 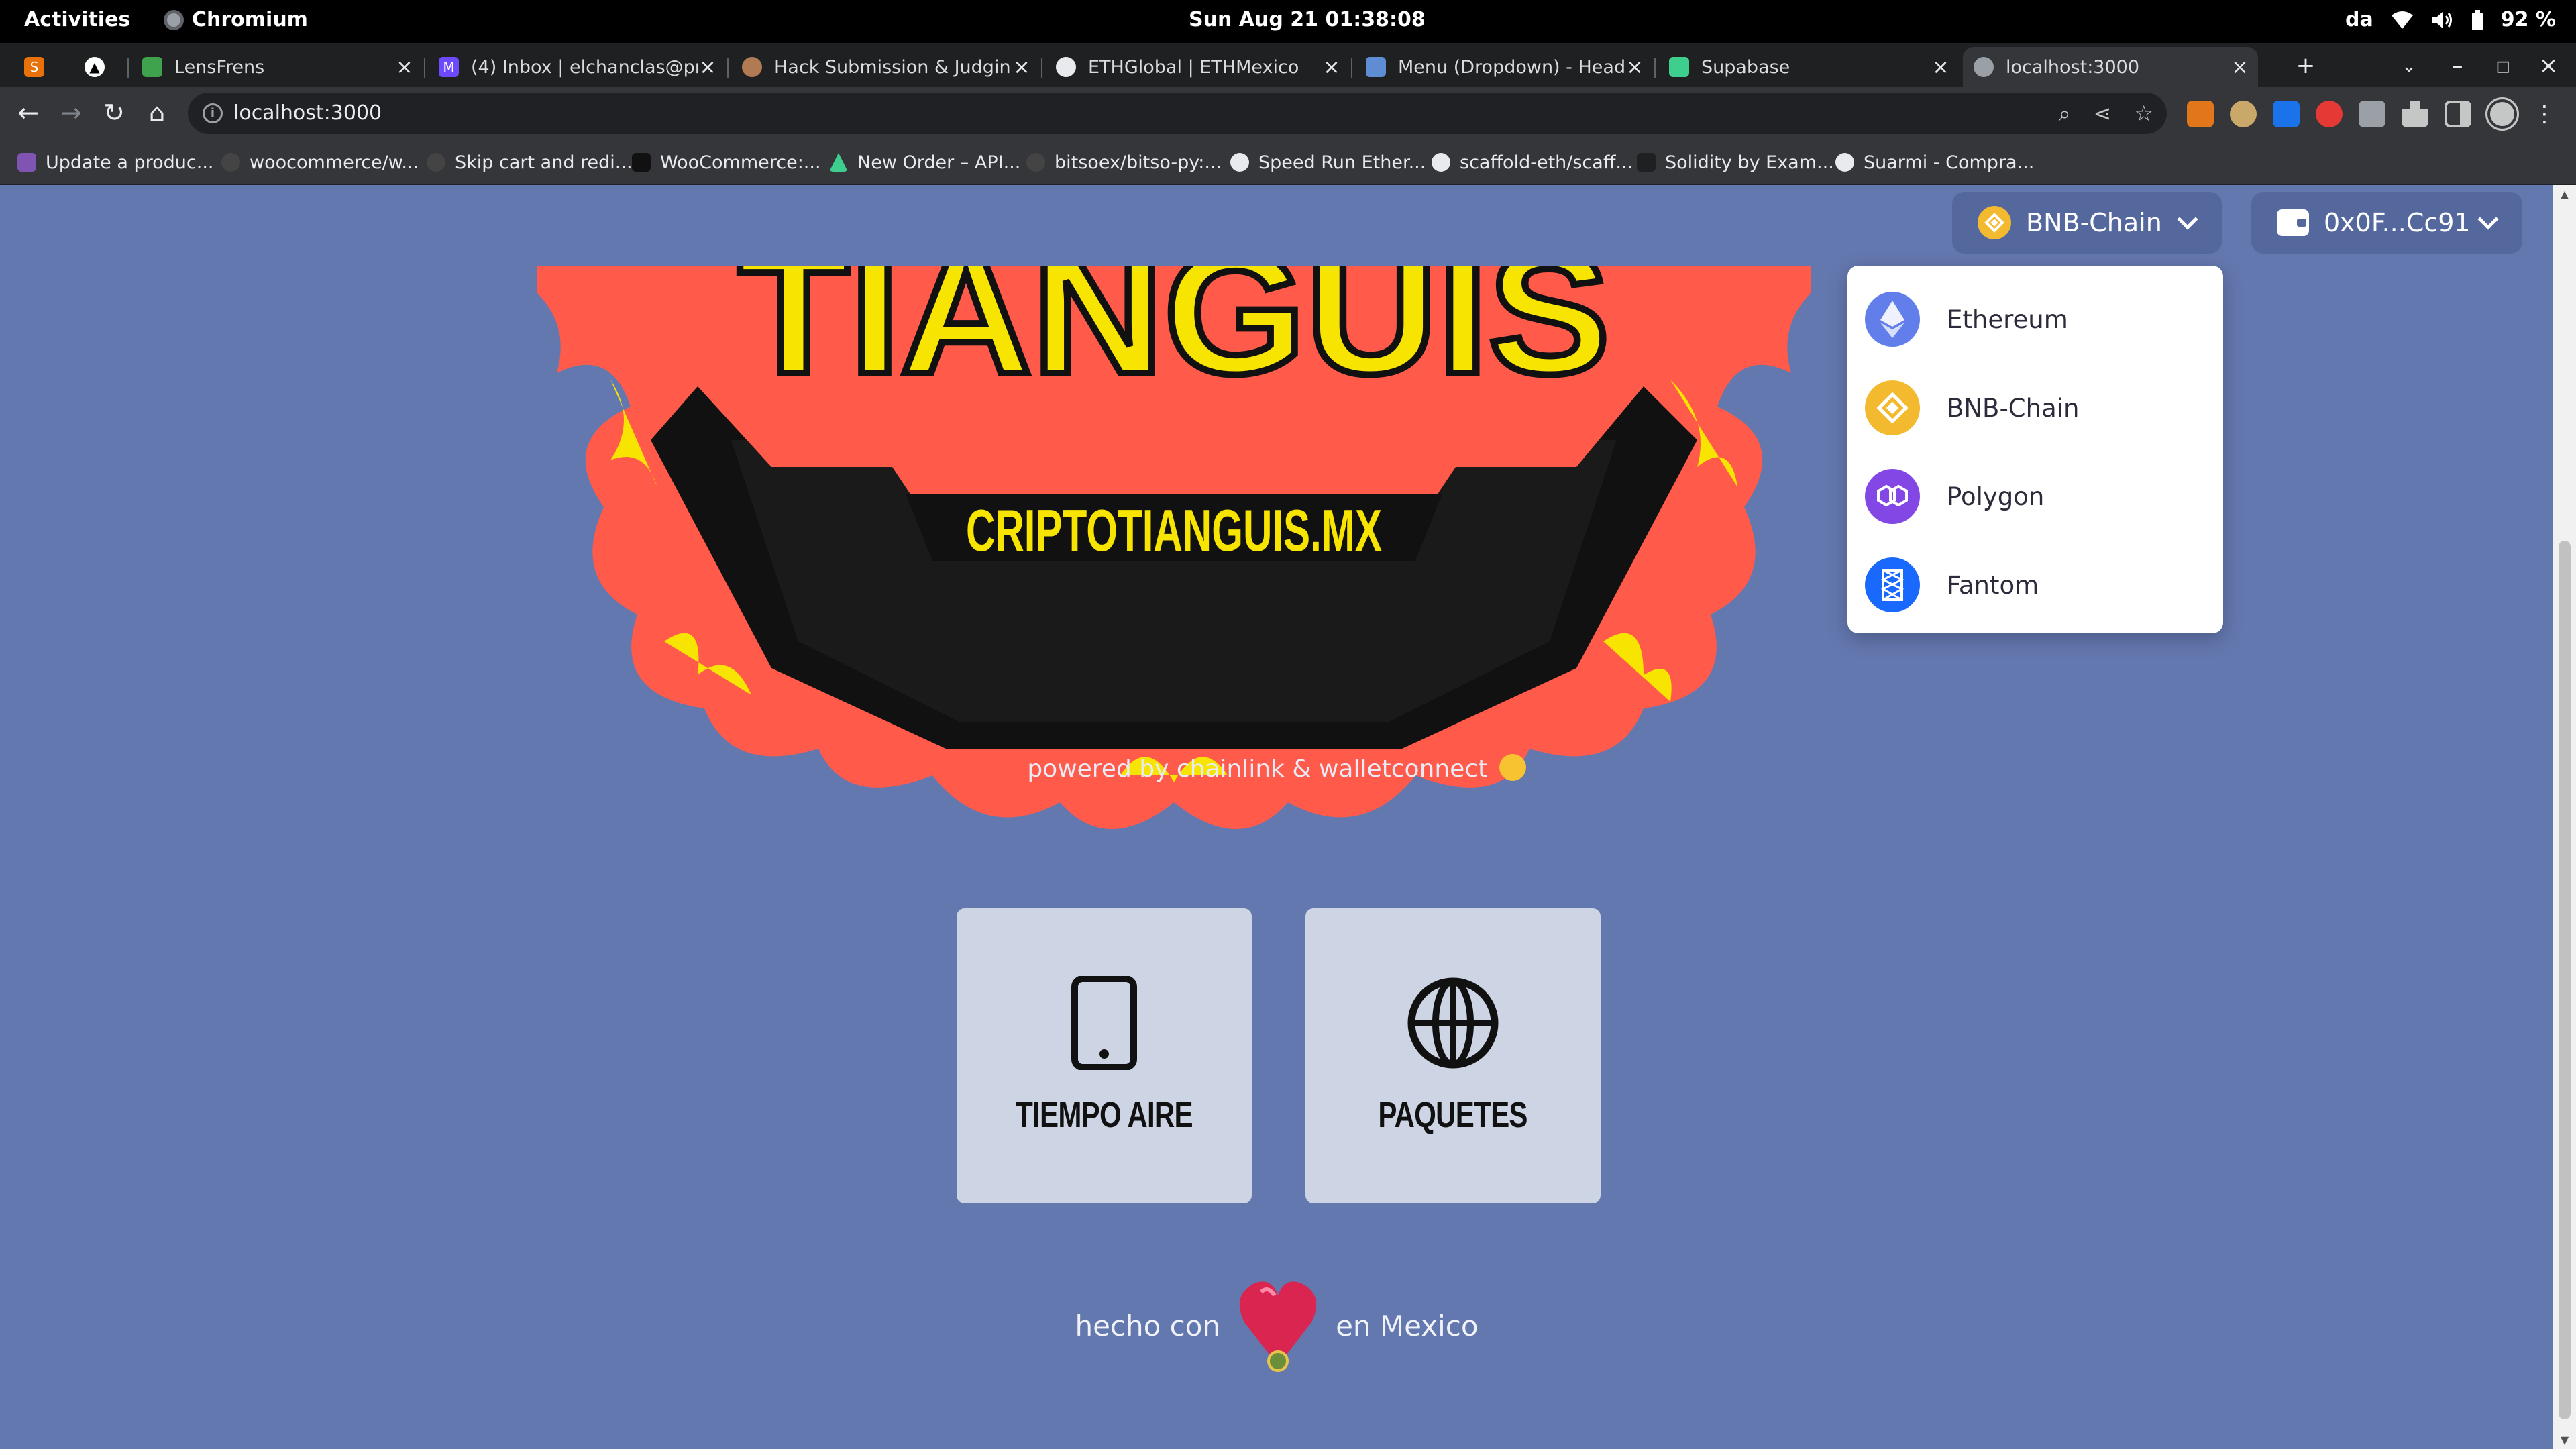 I want to click on sublime-icon: S, so click(x=34, y=67).